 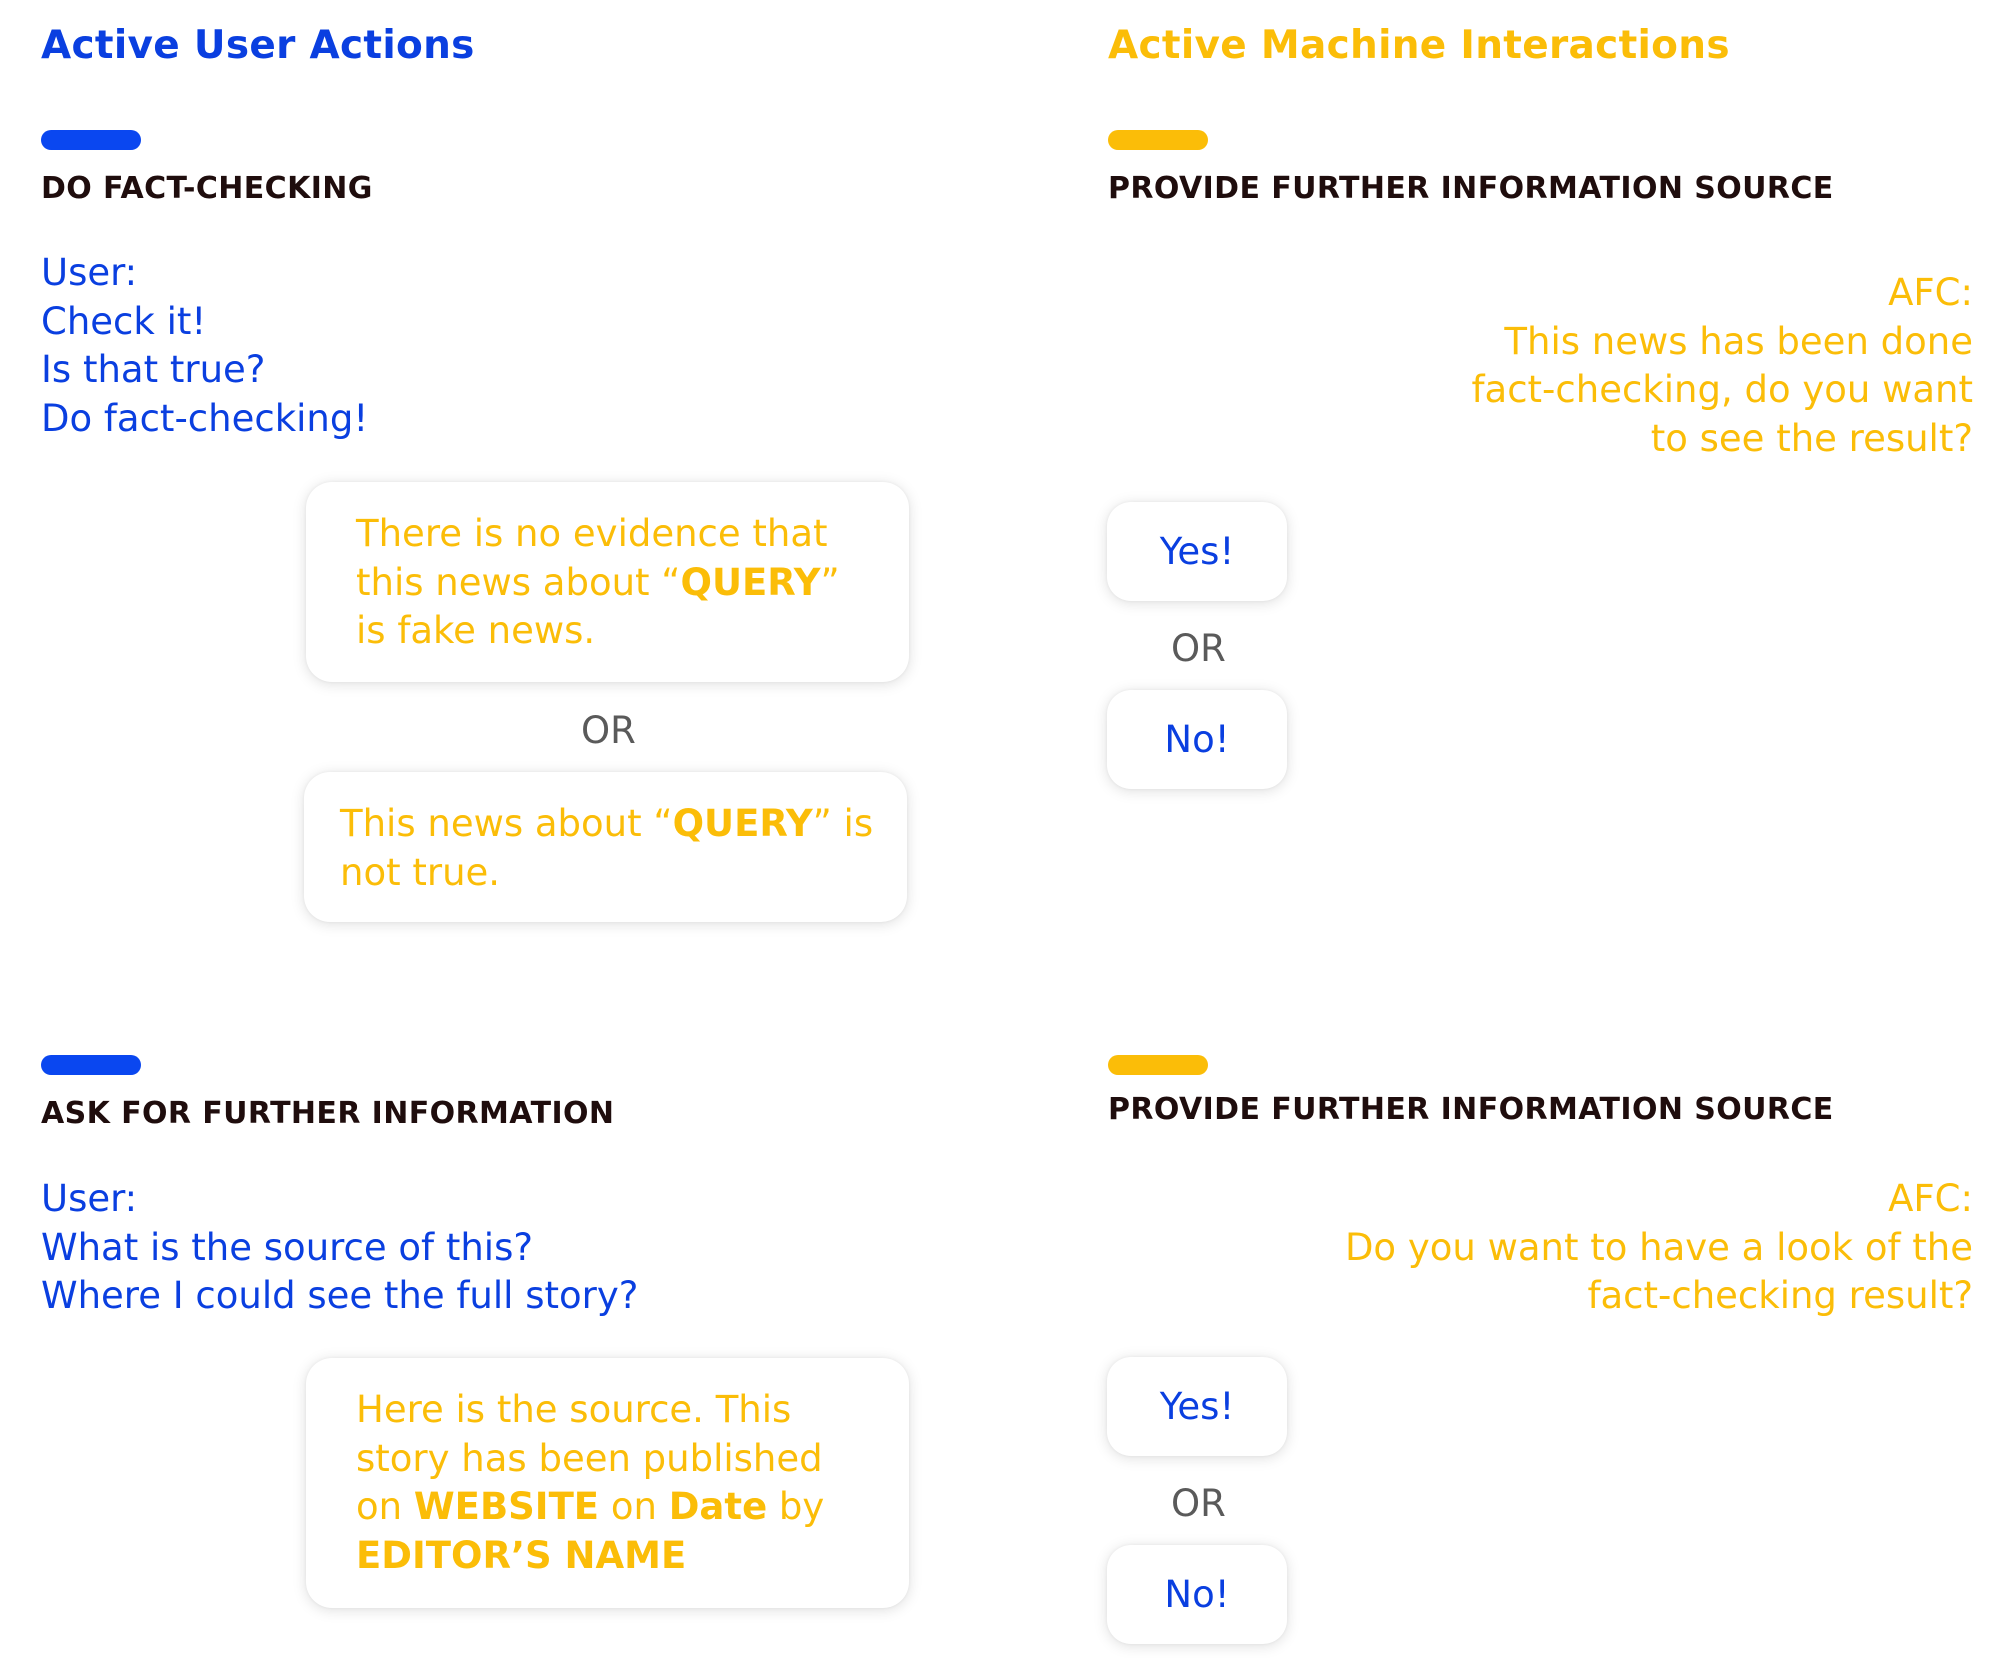 What do you see at coordinates (287, 1247) in the screenshot?
I see `dialog-line: What is the source of this?` at bounding box center [287, 1247].